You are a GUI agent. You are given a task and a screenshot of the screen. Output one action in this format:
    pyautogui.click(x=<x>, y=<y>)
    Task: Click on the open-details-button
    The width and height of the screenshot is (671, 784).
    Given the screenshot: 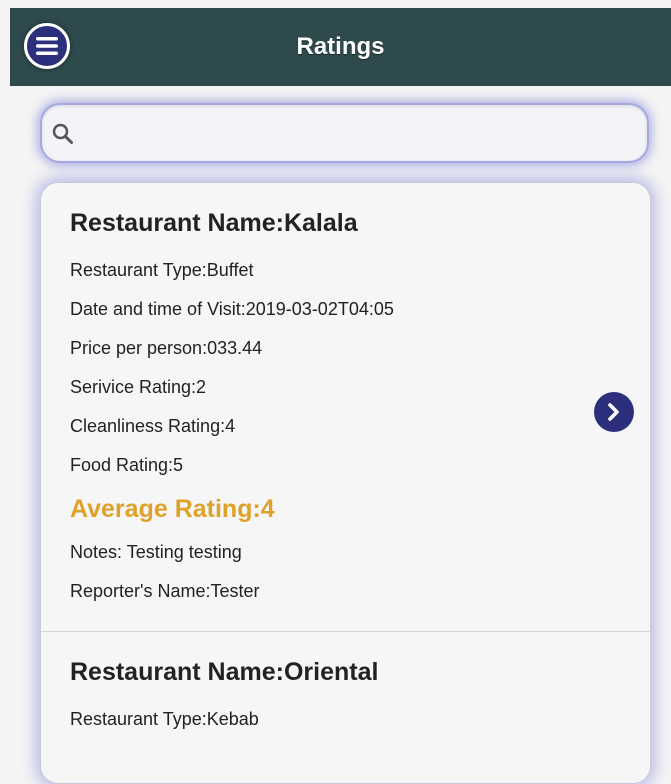 What is the action you would take?
    pyautogui.click(x=614, y=412)
    